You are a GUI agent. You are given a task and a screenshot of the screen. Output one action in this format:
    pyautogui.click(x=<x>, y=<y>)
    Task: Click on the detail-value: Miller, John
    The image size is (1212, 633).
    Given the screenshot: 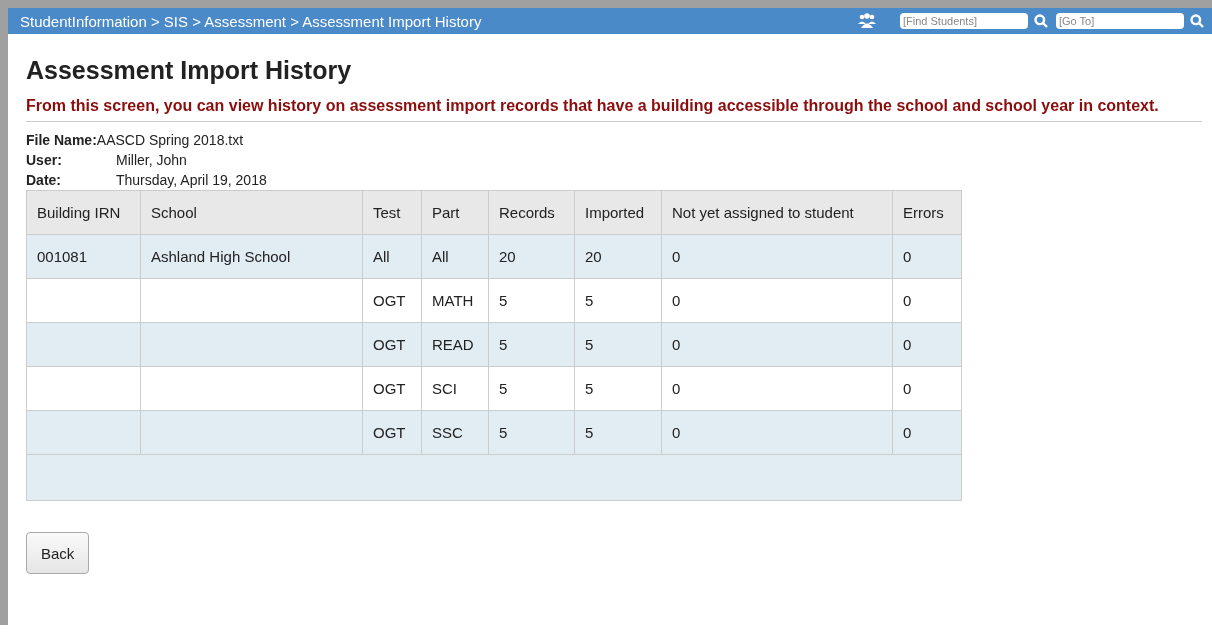 What is the action you would take?
    pyautogui.click(x=151, y=160)
    